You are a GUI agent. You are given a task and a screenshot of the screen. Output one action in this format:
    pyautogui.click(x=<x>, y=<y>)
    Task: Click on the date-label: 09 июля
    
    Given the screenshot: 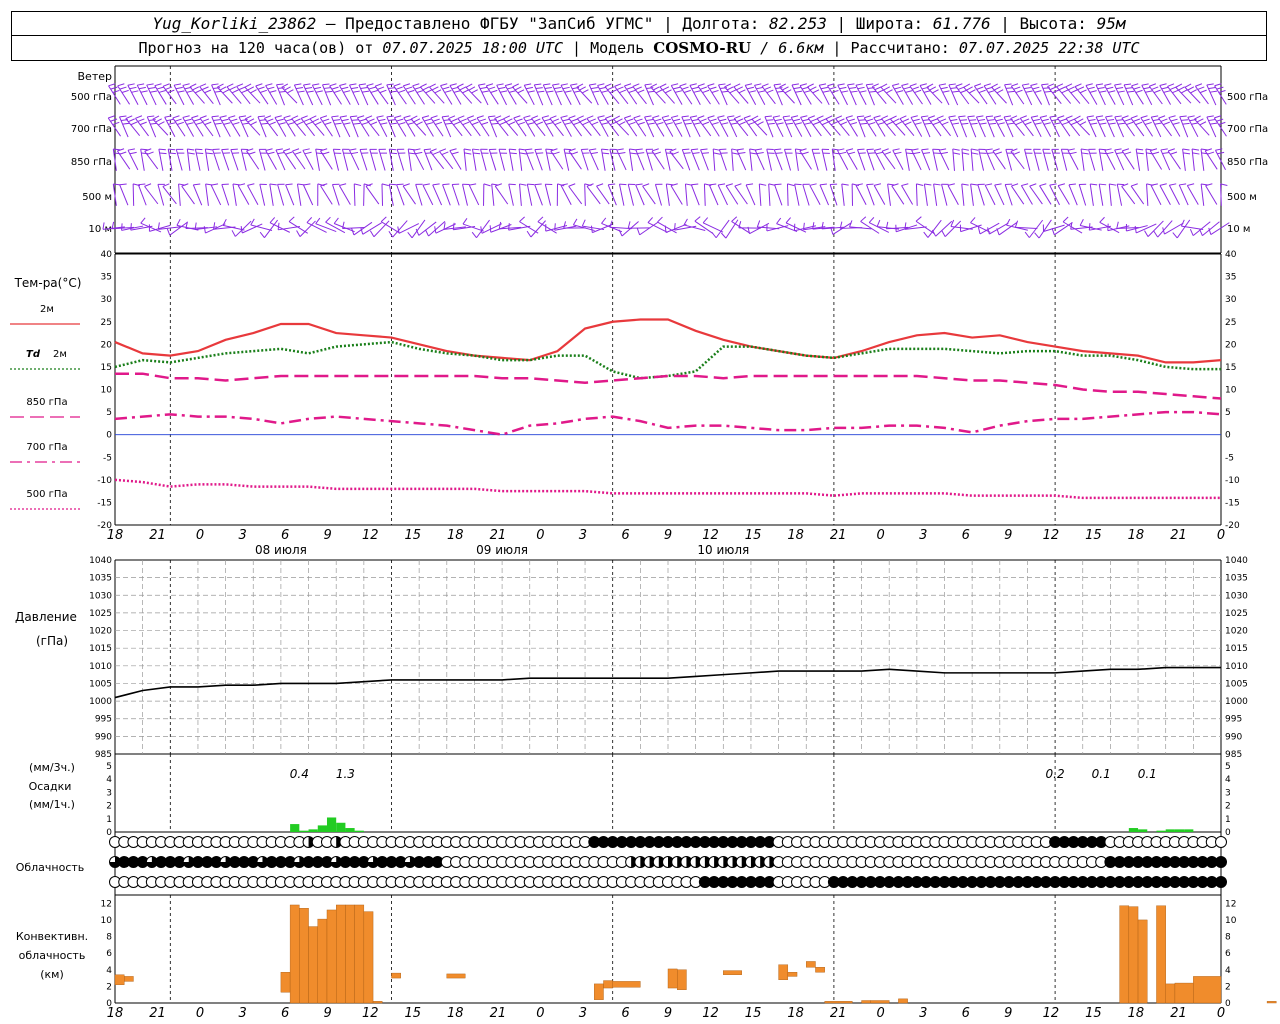 What is the action you would take?
    pyautogui.click(x=502, y=550)
    